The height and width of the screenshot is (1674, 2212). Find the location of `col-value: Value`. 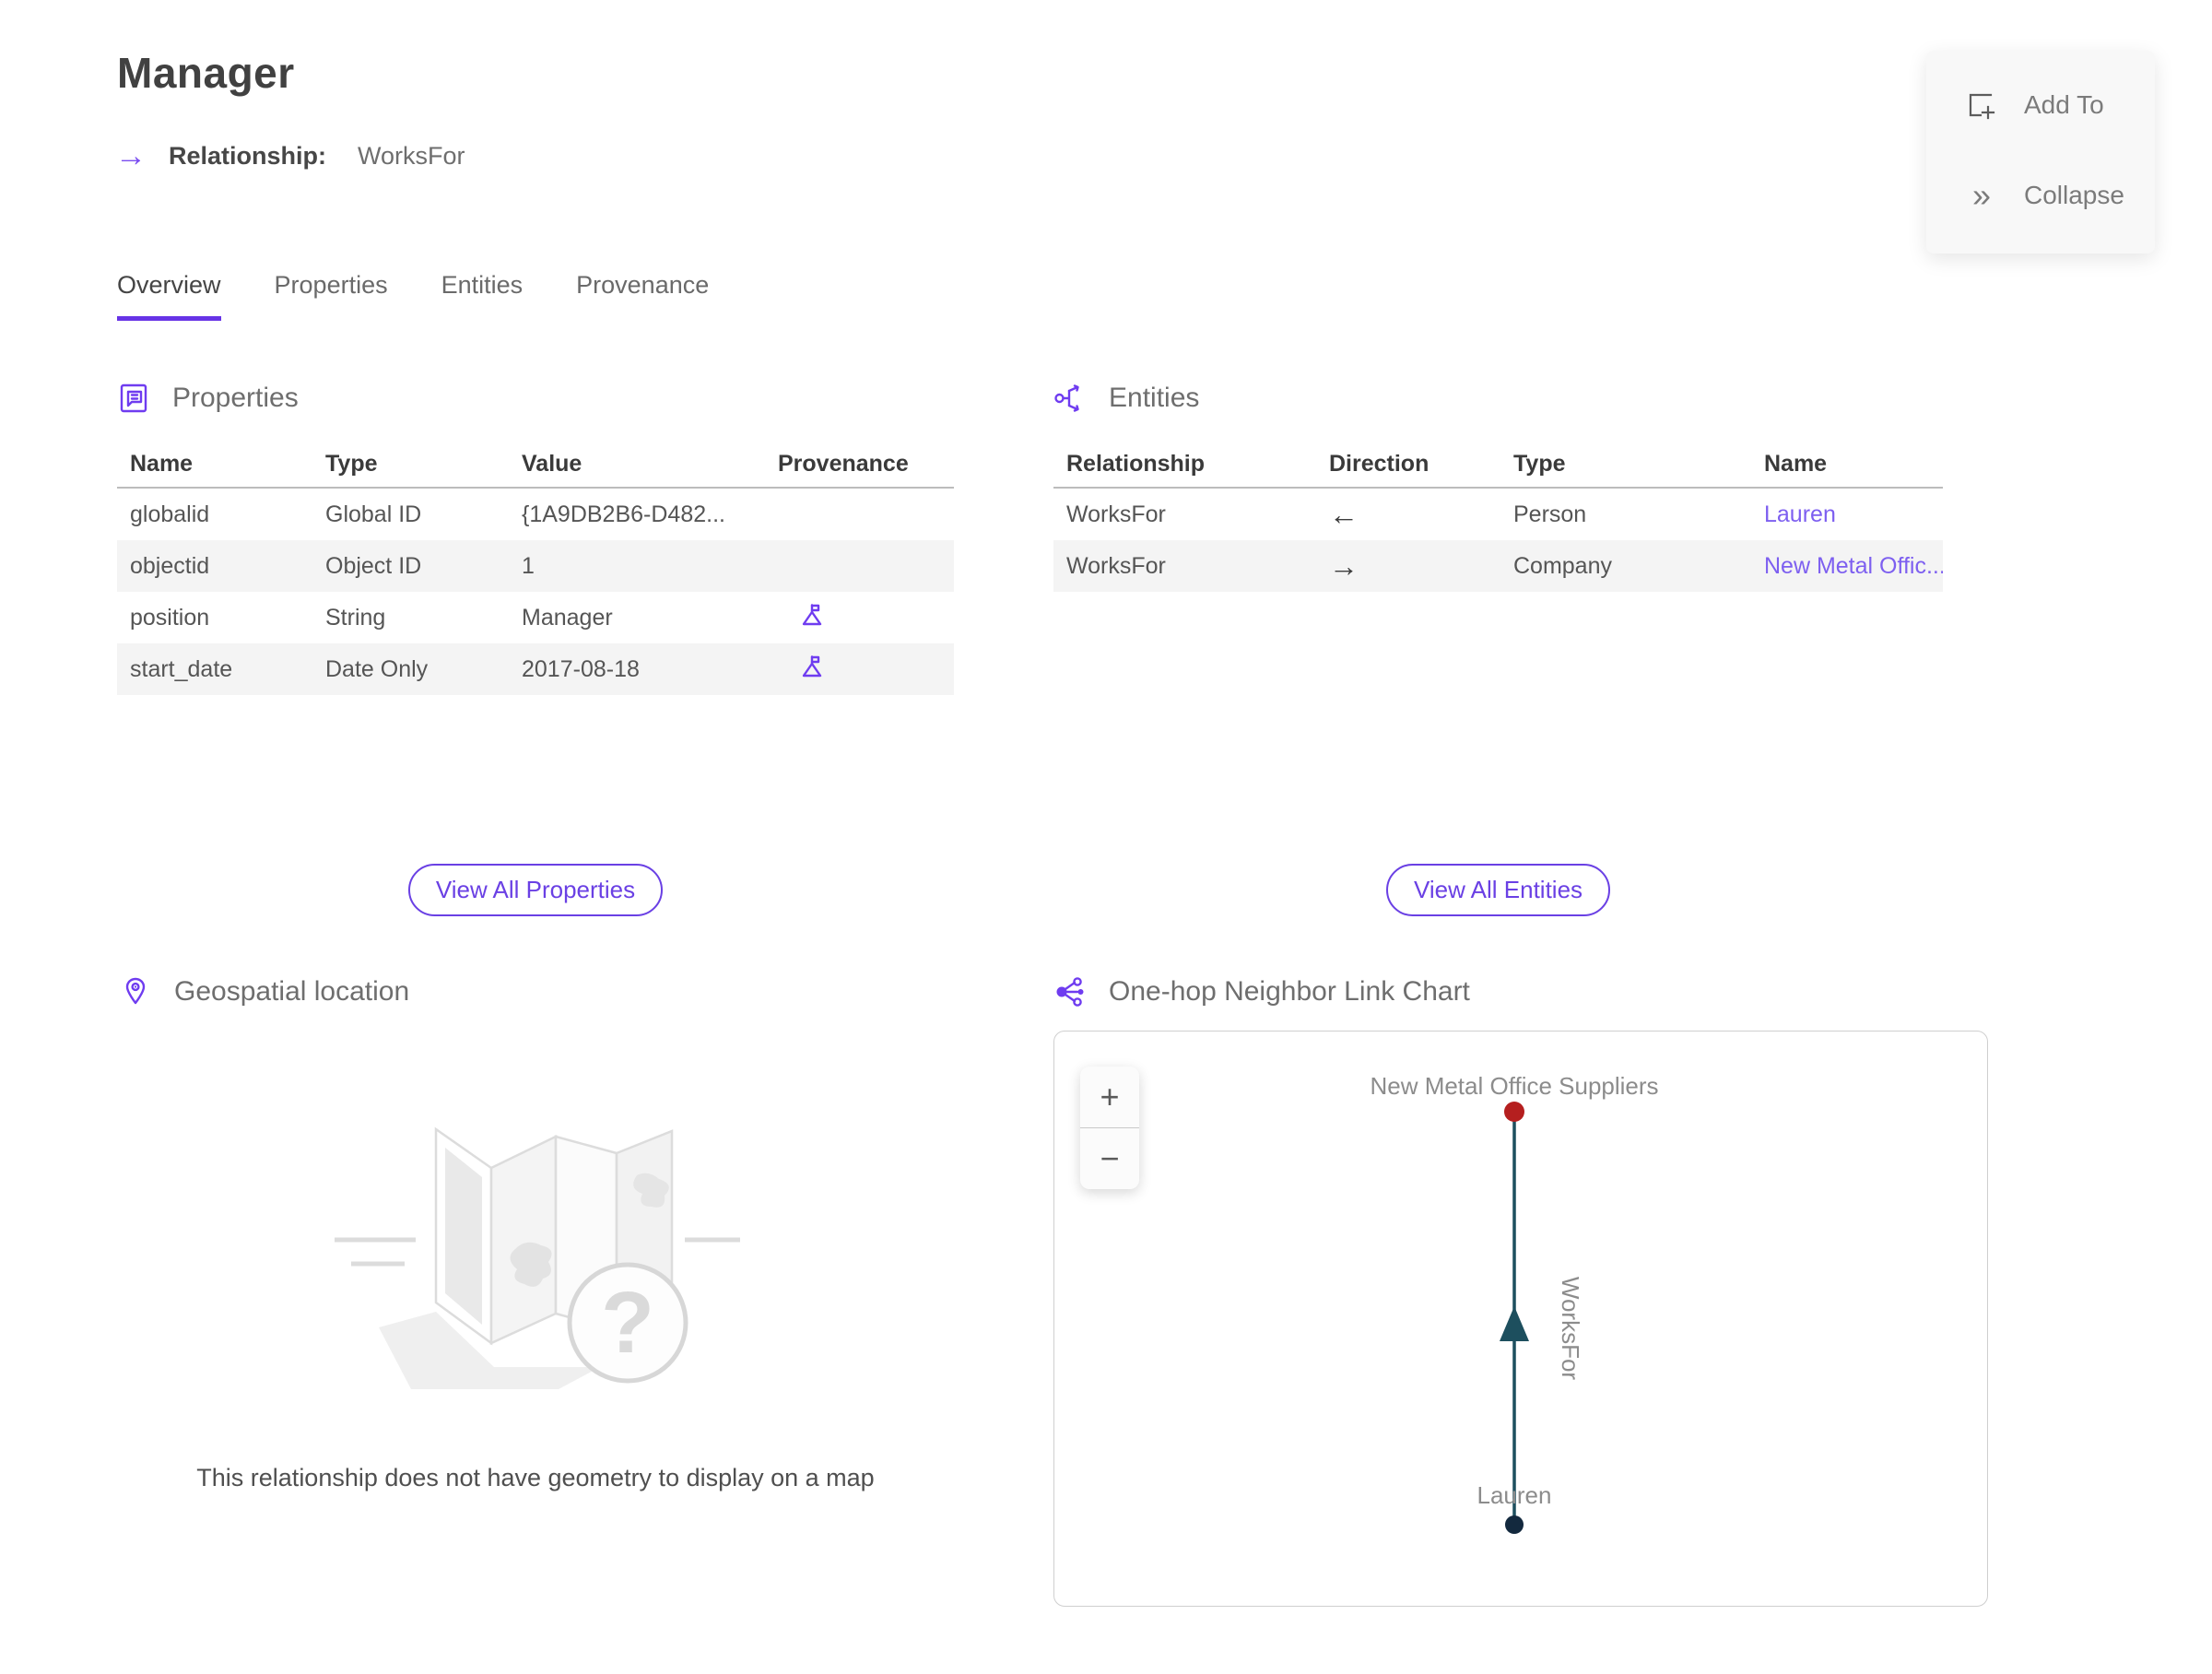

col-value: Value is located at coordinates (552, 464).